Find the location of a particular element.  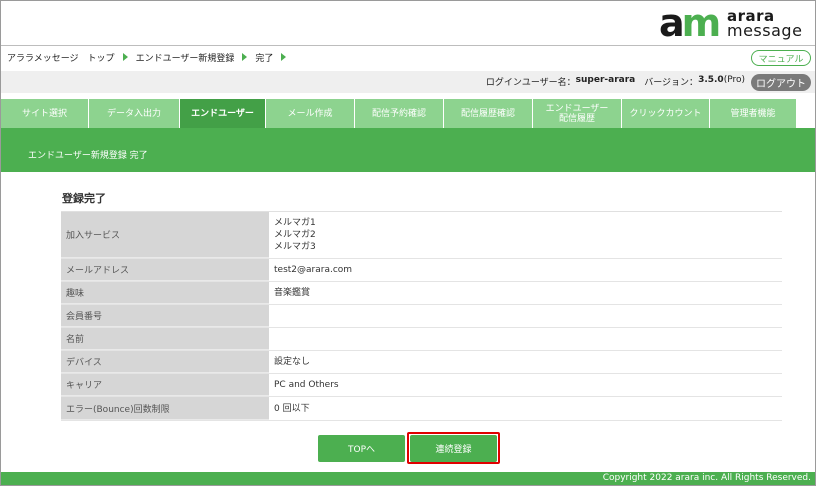

table-row: 会員番号 is located at coordinates (421, 316).